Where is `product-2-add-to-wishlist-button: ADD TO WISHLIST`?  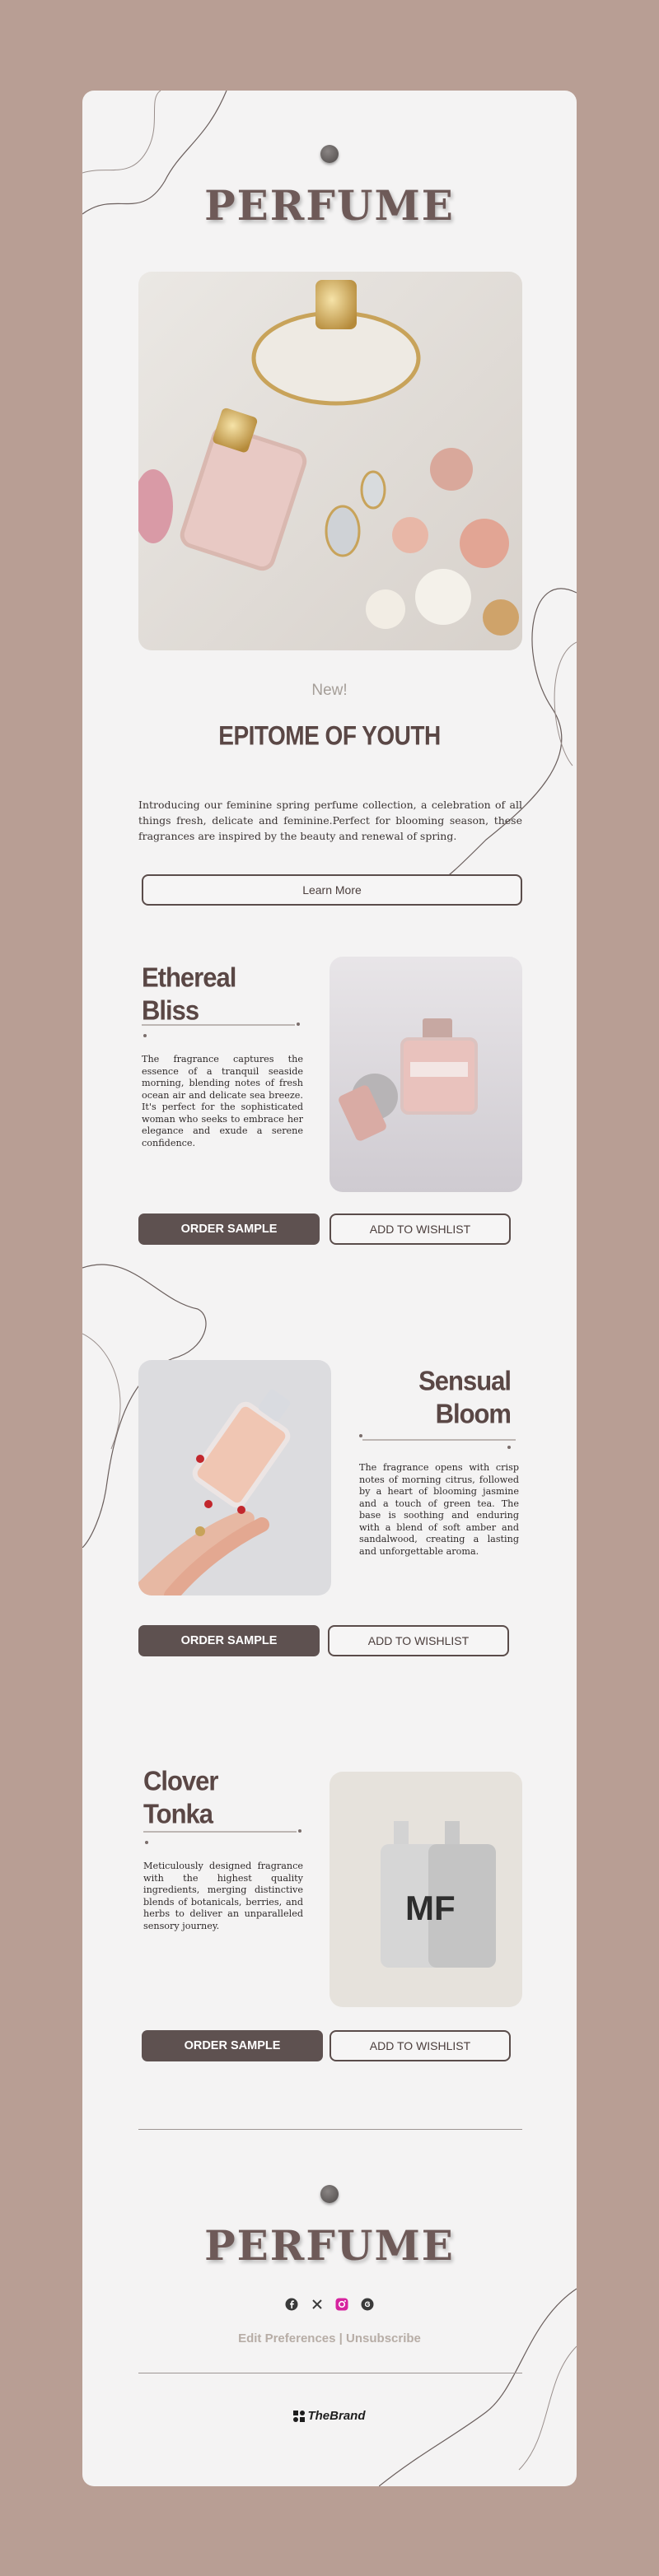 product-2-add-to-wishlist-button: ADD TO WISHLIST is located at coordinates (418, 1640).